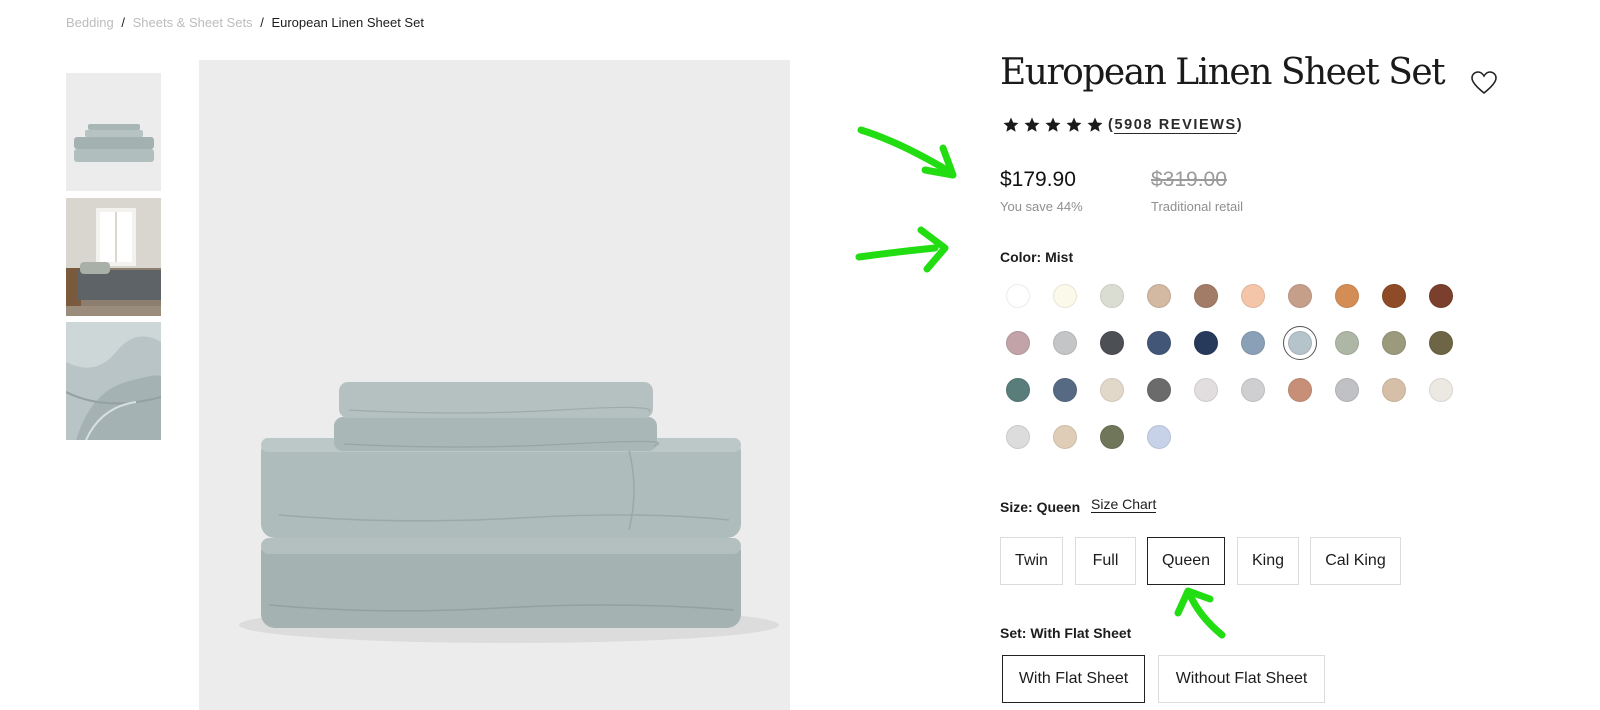 This screenshot has width=1600, height=710. Describe the element at coordinates (1066, 633) in the screenshot. I see `set-label: Set: With Flat Sheet` at that location.